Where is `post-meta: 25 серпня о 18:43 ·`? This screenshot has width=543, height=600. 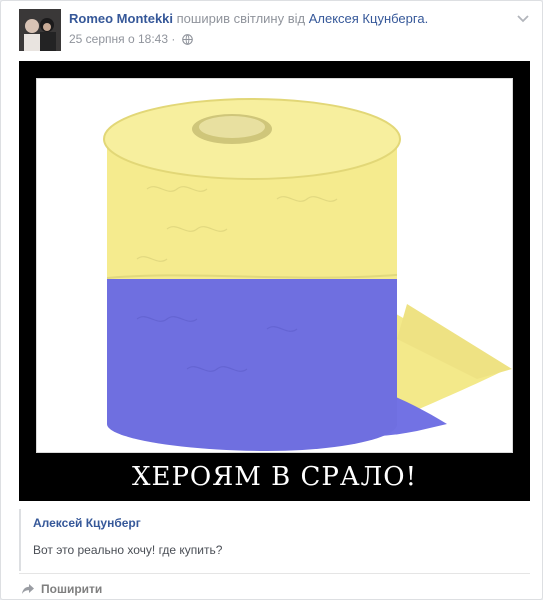
post-meta: 25 серпня о 18:43 · is located at coordinates (131, 39).